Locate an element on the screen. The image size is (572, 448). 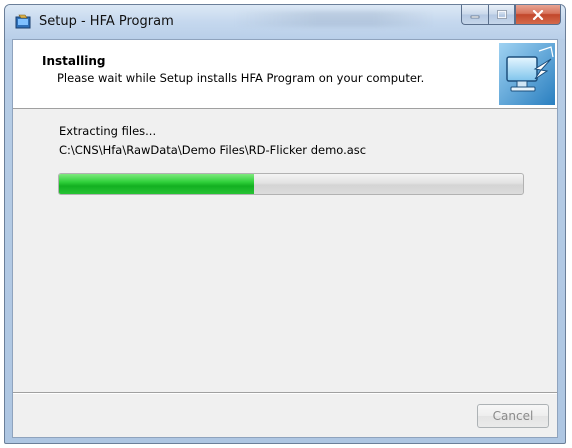
window-title: Setup - HFA Program is located at coordinates (106, 21).